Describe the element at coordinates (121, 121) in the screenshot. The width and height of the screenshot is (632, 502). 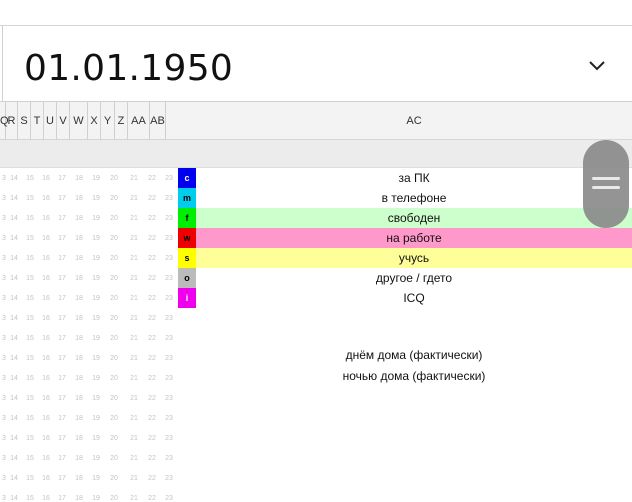
I see `column-header-z: Z` at that location.